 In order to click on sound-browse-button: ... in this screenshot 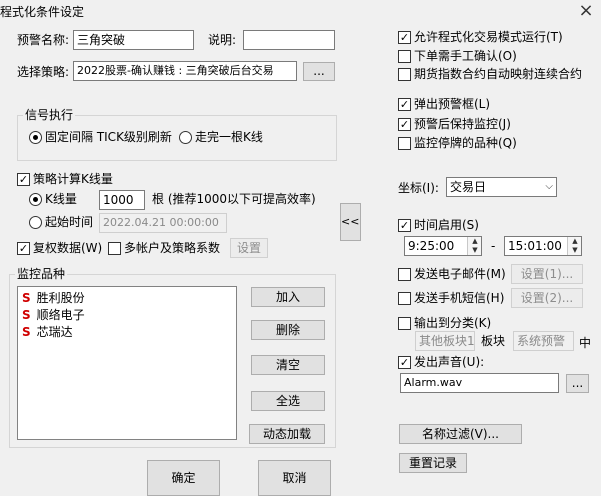, I will do `click(577, 383)`.